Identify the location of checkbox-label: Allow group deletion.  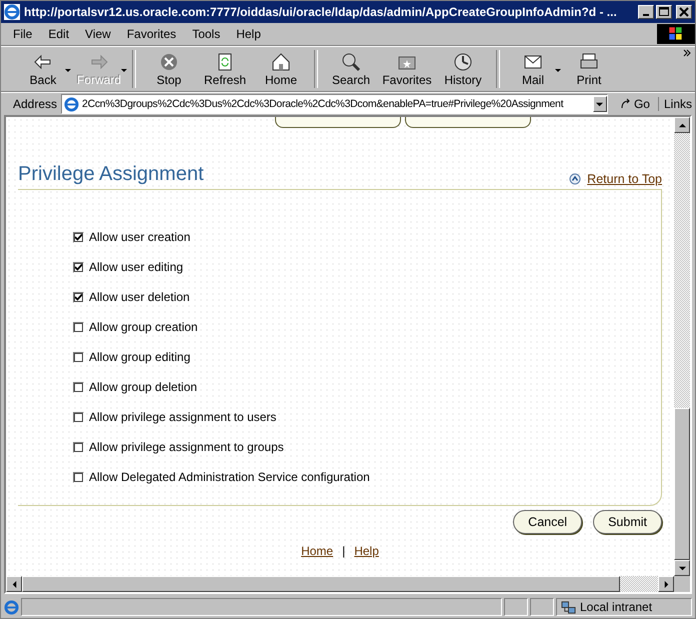
(143, 387).